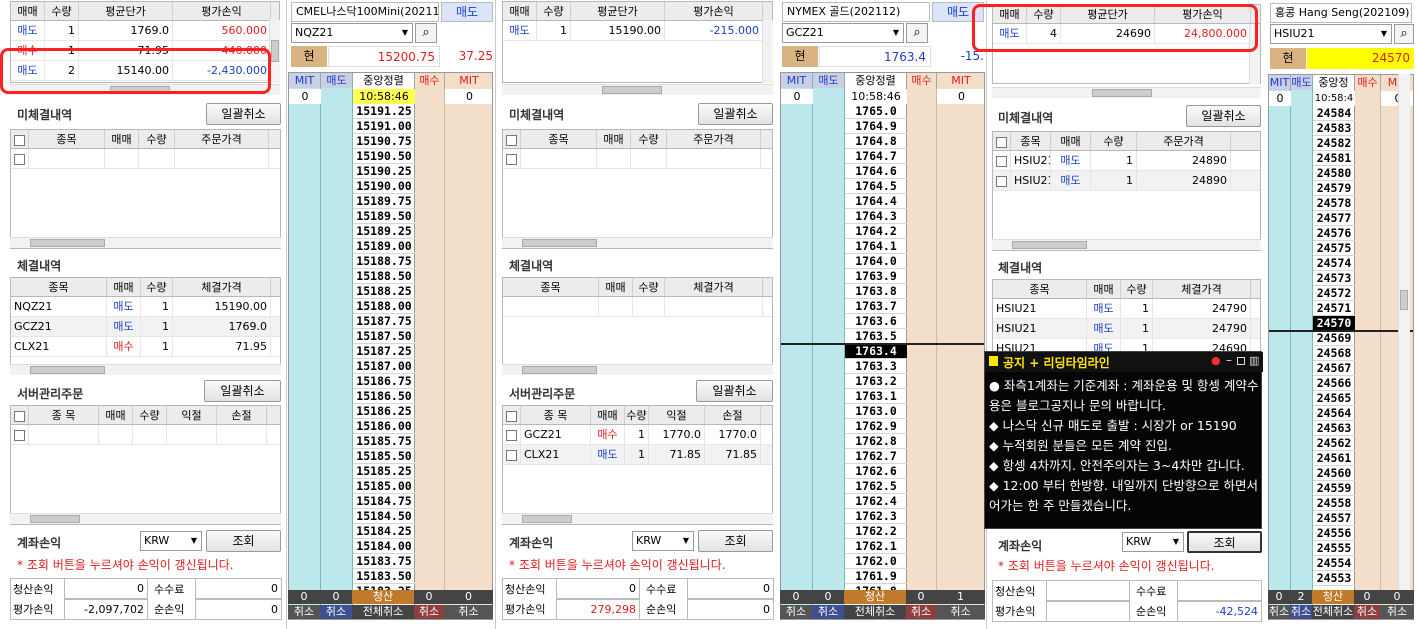 This screenshot has height=629, width=1416. I want to click on price-level: 24565, so click(1334, 398).